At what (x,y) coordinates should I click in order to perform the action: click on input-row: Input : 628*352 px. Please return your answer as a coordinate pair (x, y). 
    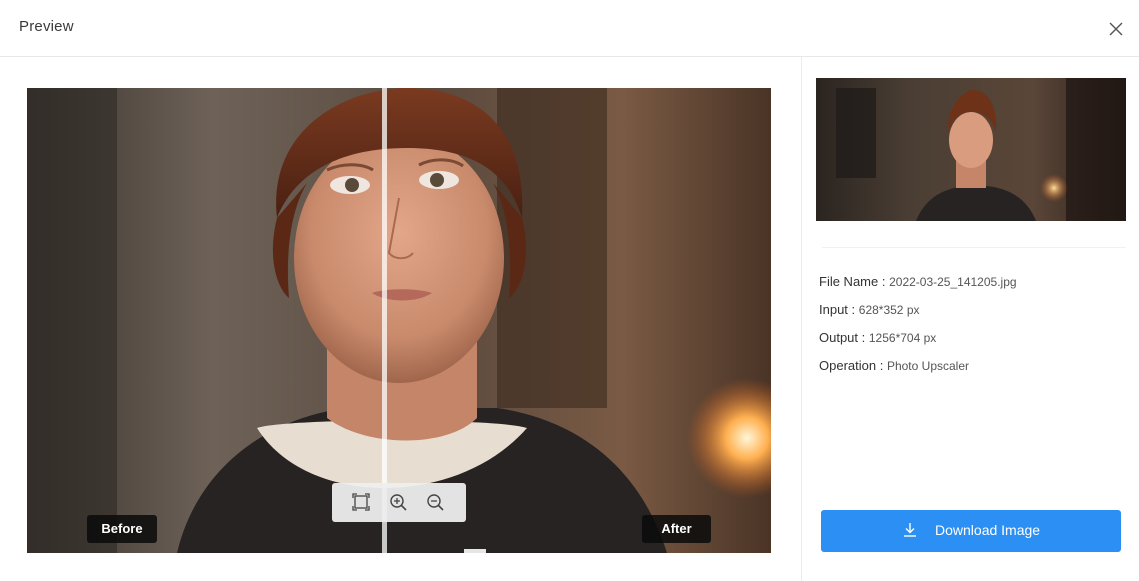
    Looking at the image, I should click on (869, 309).